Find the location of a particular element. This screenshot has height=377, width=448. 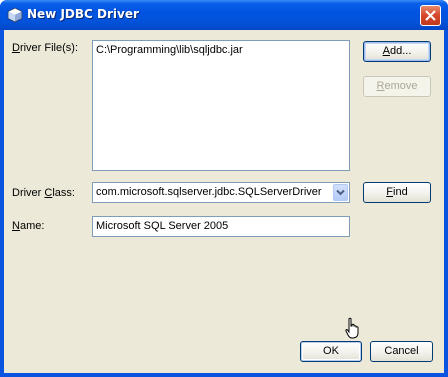

dropdown-button is located at coordinates (340, 192).